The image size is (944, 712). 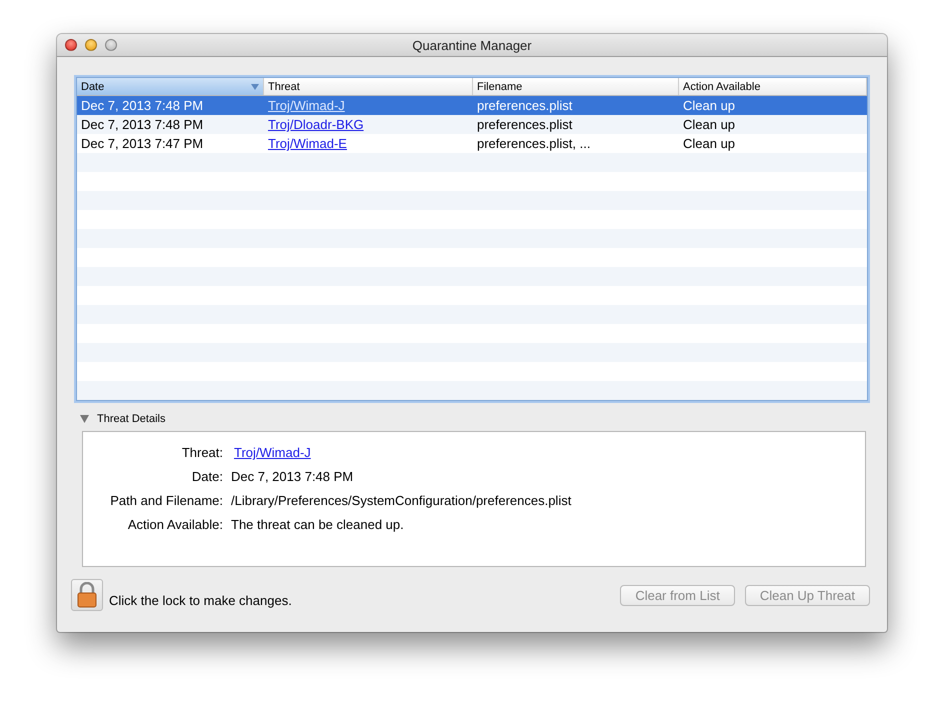 What do you see at coordinates (200, 600) in the screenshot?
I see `lock-hint: Click the lock to make changes.` at bounding box center [200, 600].